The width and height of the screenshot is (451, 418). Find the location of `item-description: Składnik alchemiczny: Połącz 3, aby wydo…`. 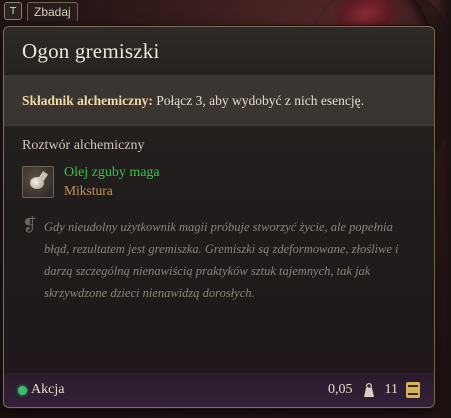

item-description: Składnik alchemiczny: Połącz 3, aby wydo… is located at coordinates (219, 100).